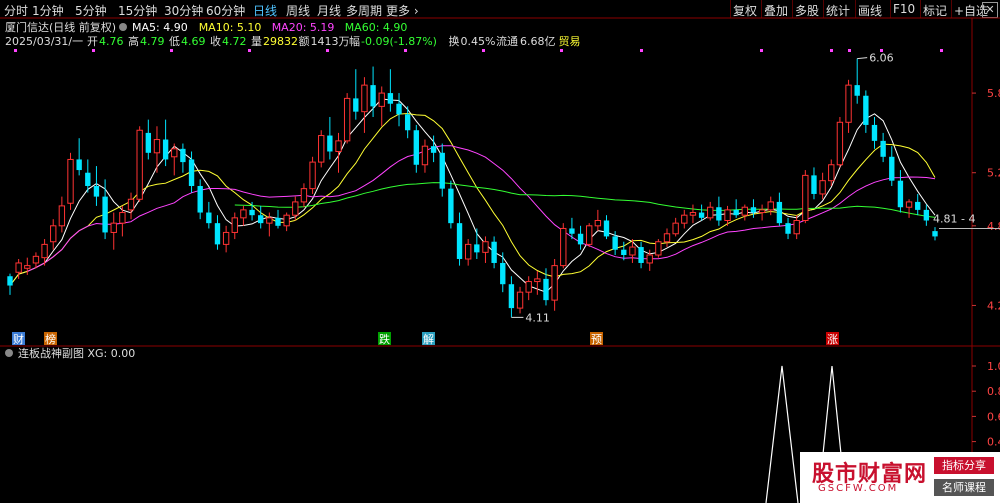 The height and width of the screenshot is (503, 1000). I want to click on quote-label-0: 开, so click(92, 41).